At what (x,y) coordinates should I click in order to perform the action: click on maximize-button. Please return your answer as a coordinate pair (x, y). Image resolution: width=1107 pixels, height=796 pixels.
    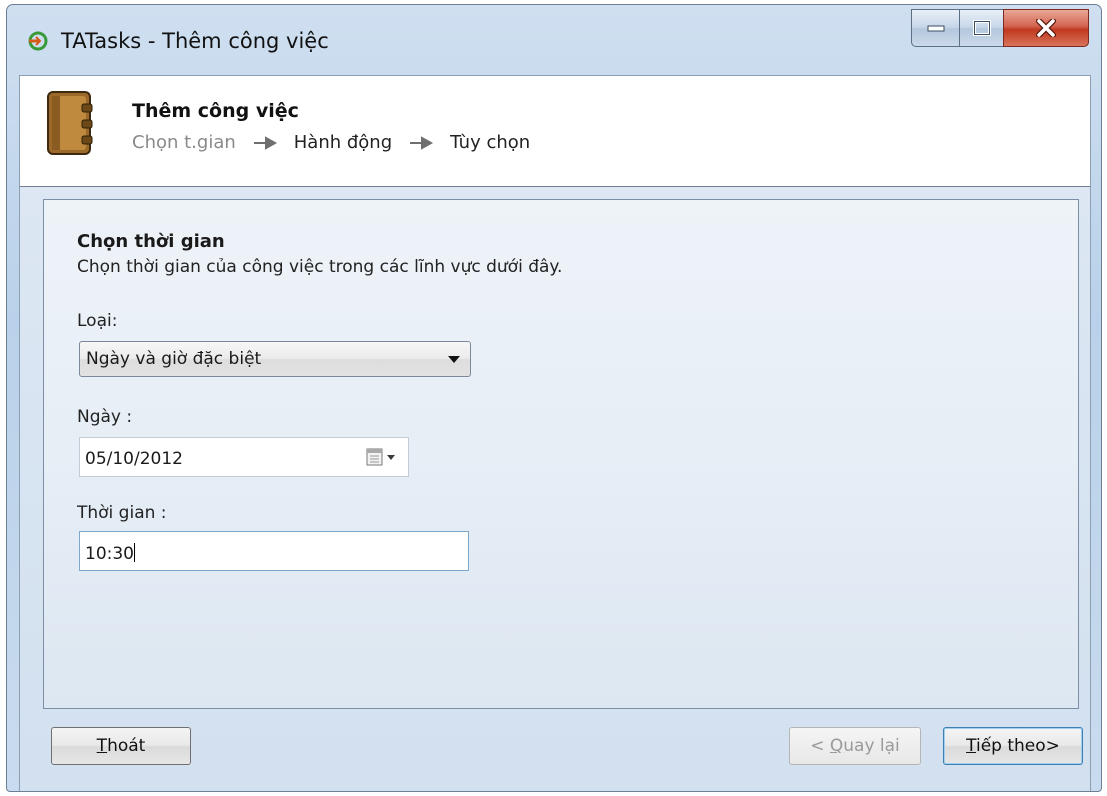
    Looking at the image, I should click on (981, 28).